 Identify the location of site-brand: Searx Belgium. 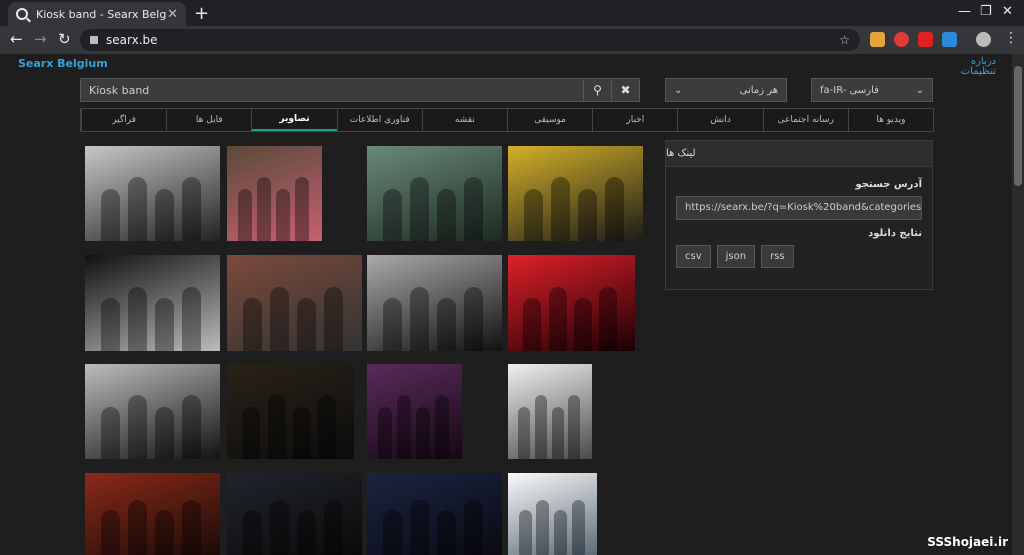
(63, 63).